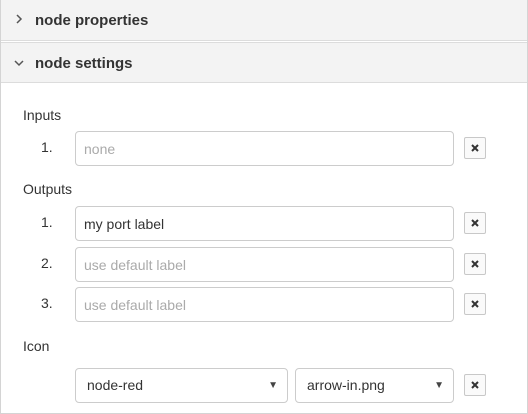  I want to click on icon-module-value: node-red, so click(115, 385).